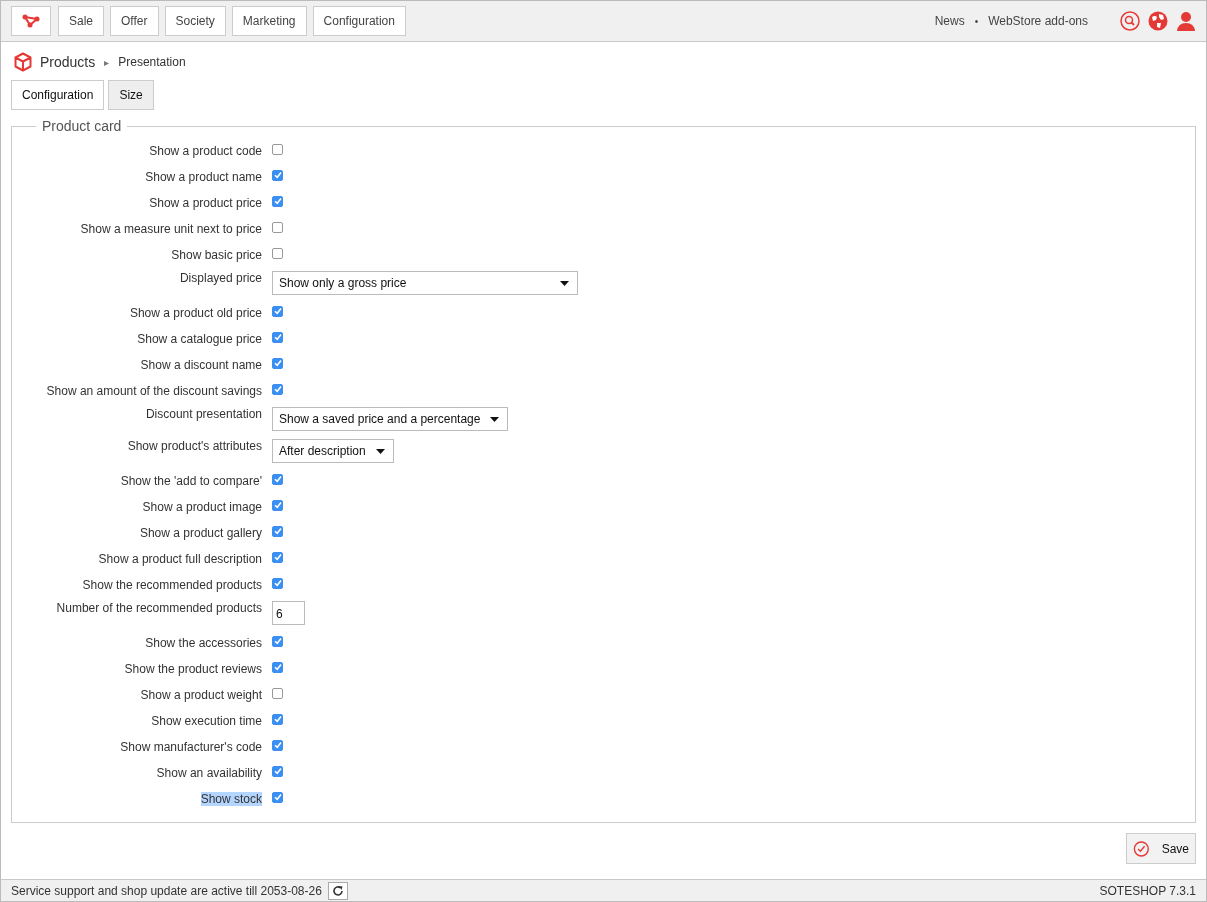 This screenshot has width=1207, height=902. What do you see at coordinates (201, 365) in the screenshot?
I see `field-label: Show a discount name` at bounding box center [201, 365].